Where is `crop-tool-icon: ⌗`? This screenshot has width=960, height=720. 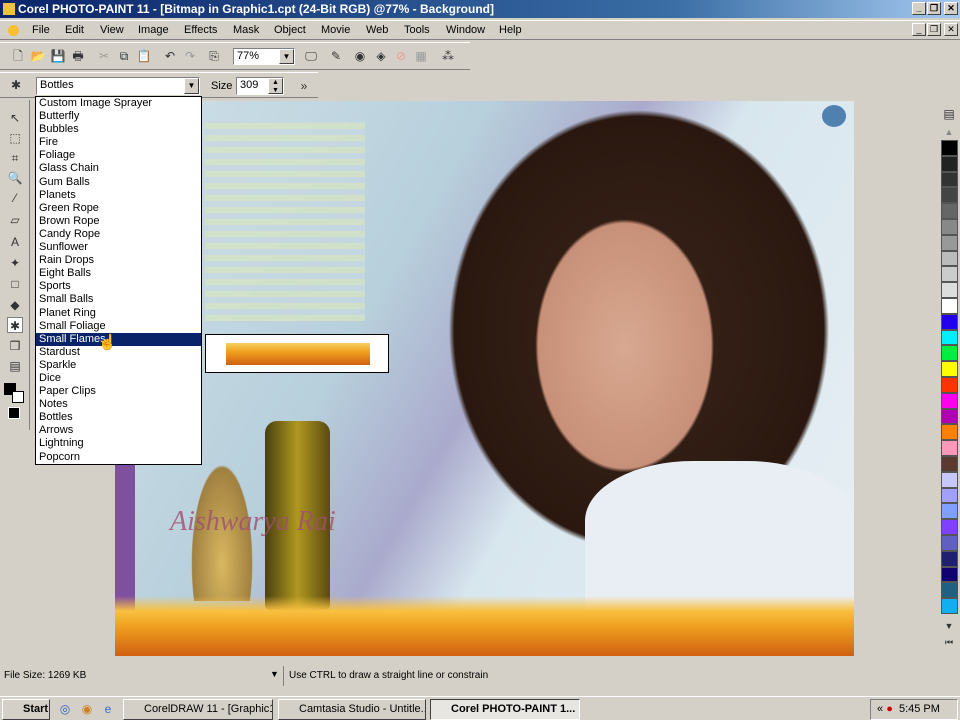
crop-tool-icon: ⌗ is located at coordinates (15, 158).